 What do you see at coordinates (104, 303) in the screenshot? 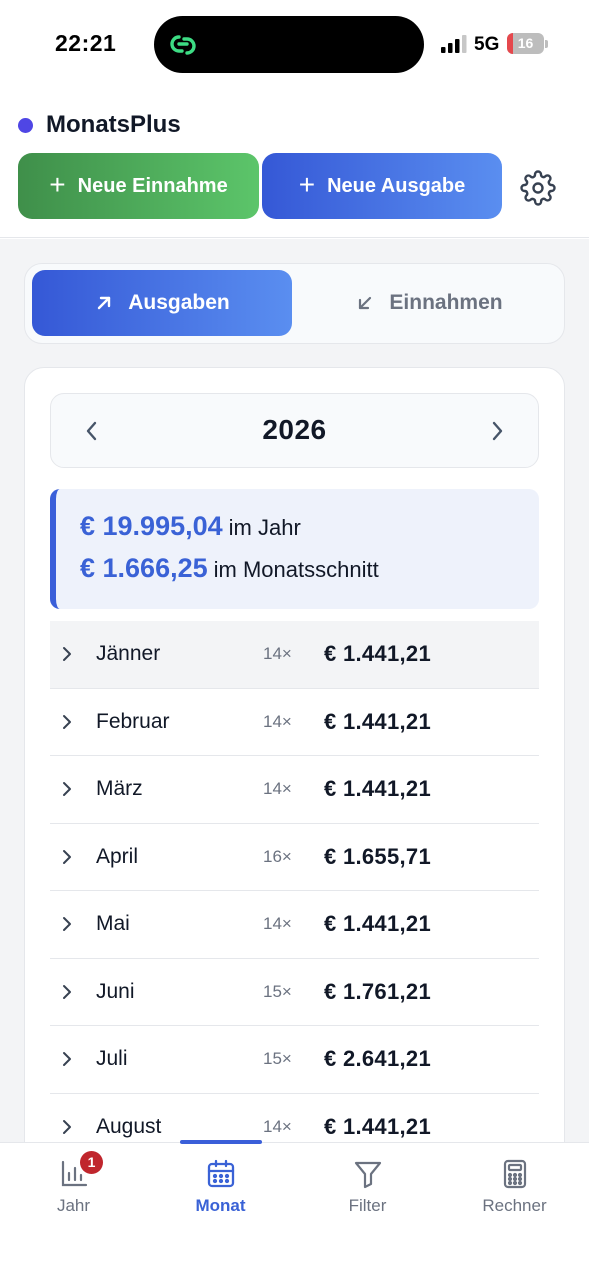
I see `arrow-up-right-icon` at bounding box center [104, 303].